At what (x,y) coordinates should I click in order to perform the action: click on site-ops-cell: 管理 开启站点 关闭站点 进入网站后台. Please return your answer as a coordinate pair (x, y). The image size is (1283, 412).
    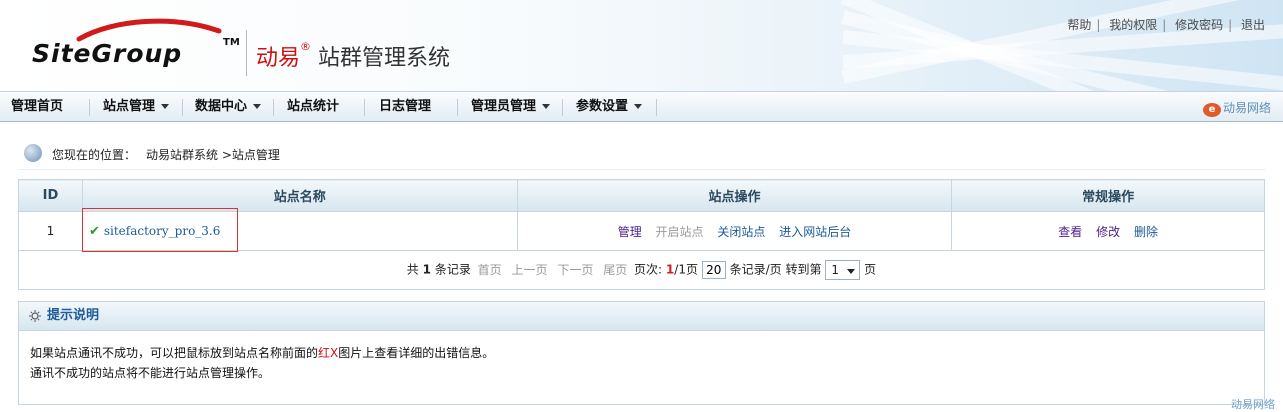
    Looking at the image, I should click on (734, 231).